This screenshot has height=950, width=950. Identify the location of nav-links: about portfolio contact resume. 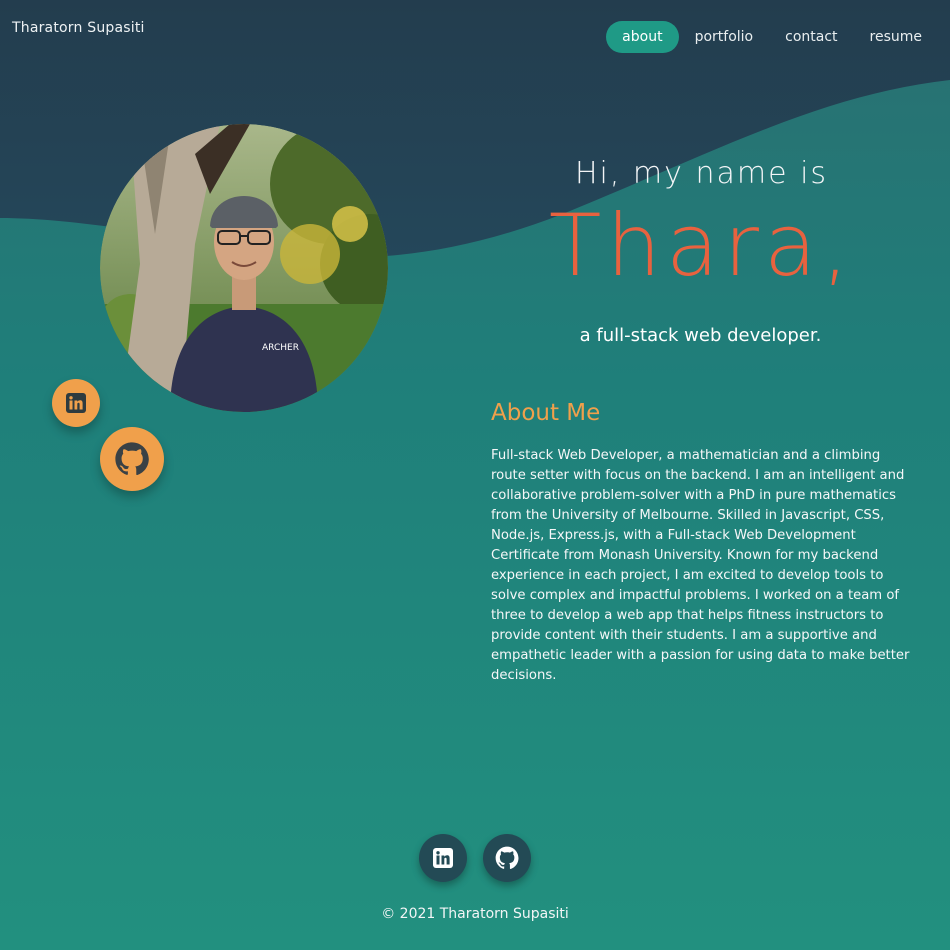
(772, 37).